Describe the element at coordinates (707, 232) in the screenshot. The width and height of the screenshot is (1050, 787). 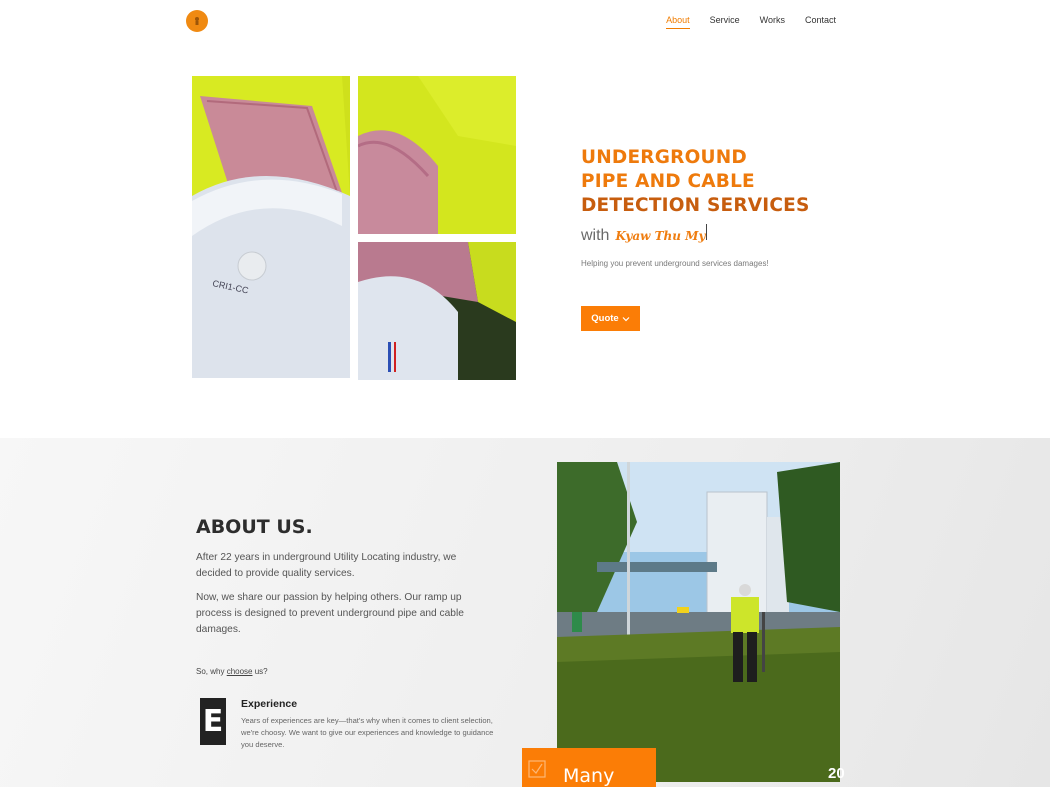
I see `typing-caret` at that location.